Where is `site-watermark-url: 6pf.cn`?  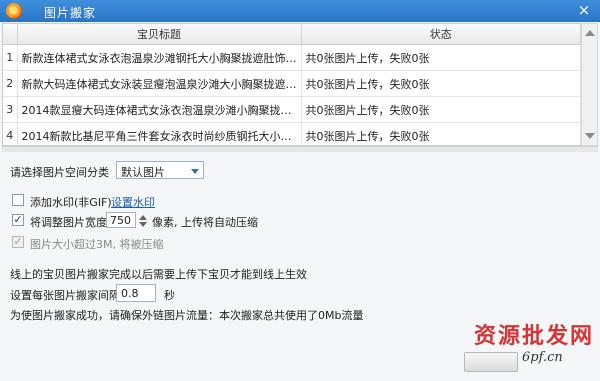 site-watermark-url: 6pf.cn is located at coordinates (542, 357).